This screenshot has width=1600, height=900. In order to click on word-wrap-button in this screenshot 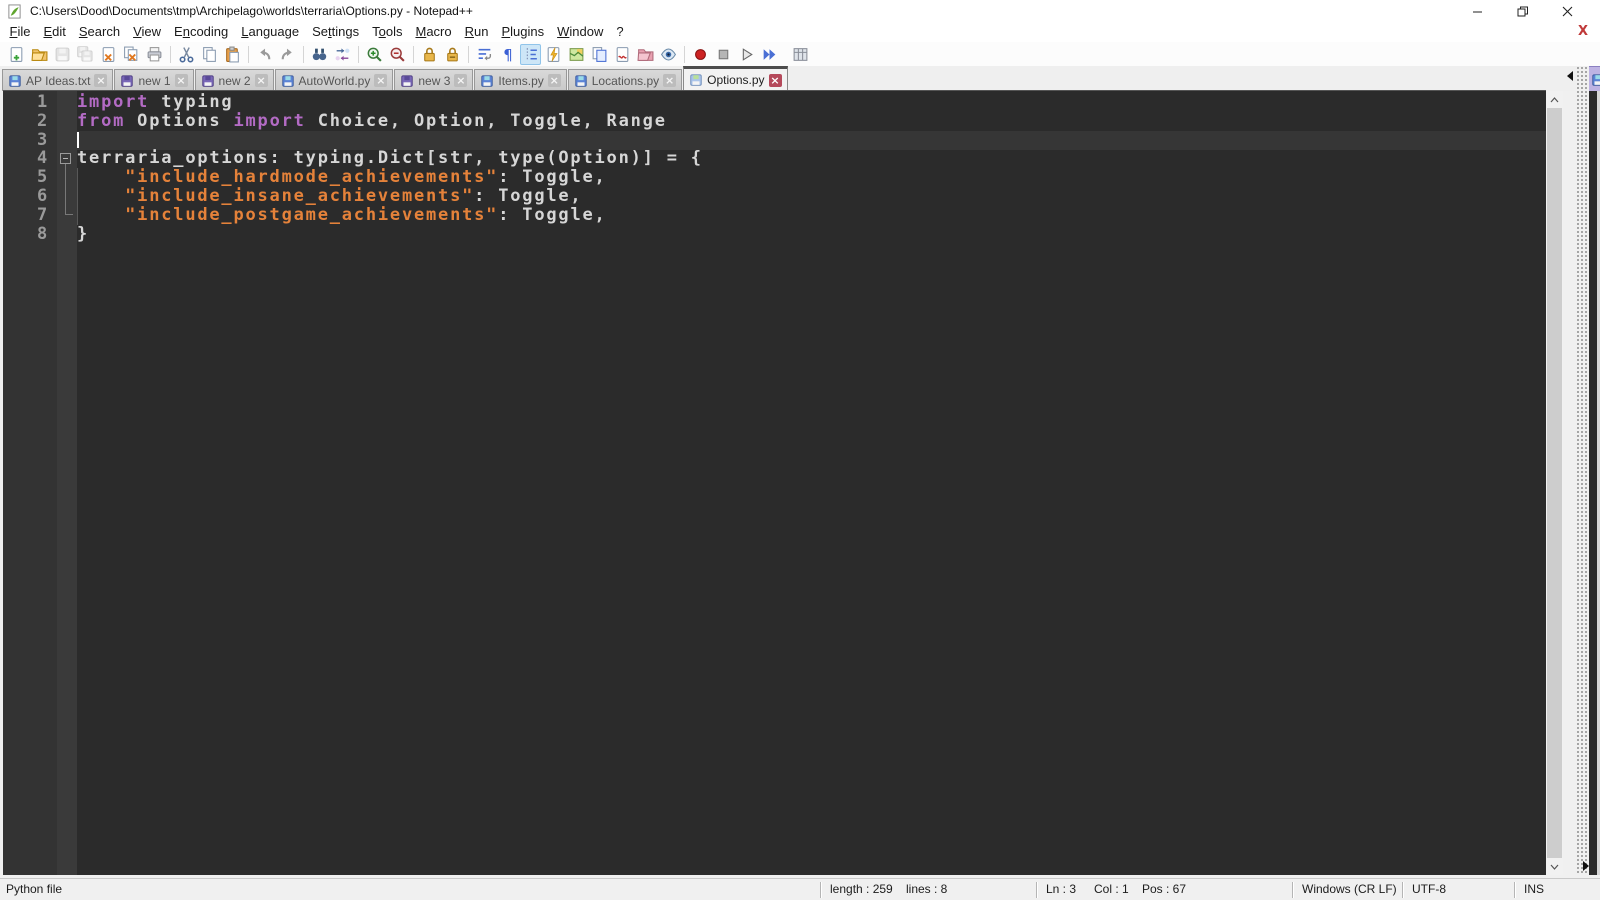, I will do `click(484, 54)`.